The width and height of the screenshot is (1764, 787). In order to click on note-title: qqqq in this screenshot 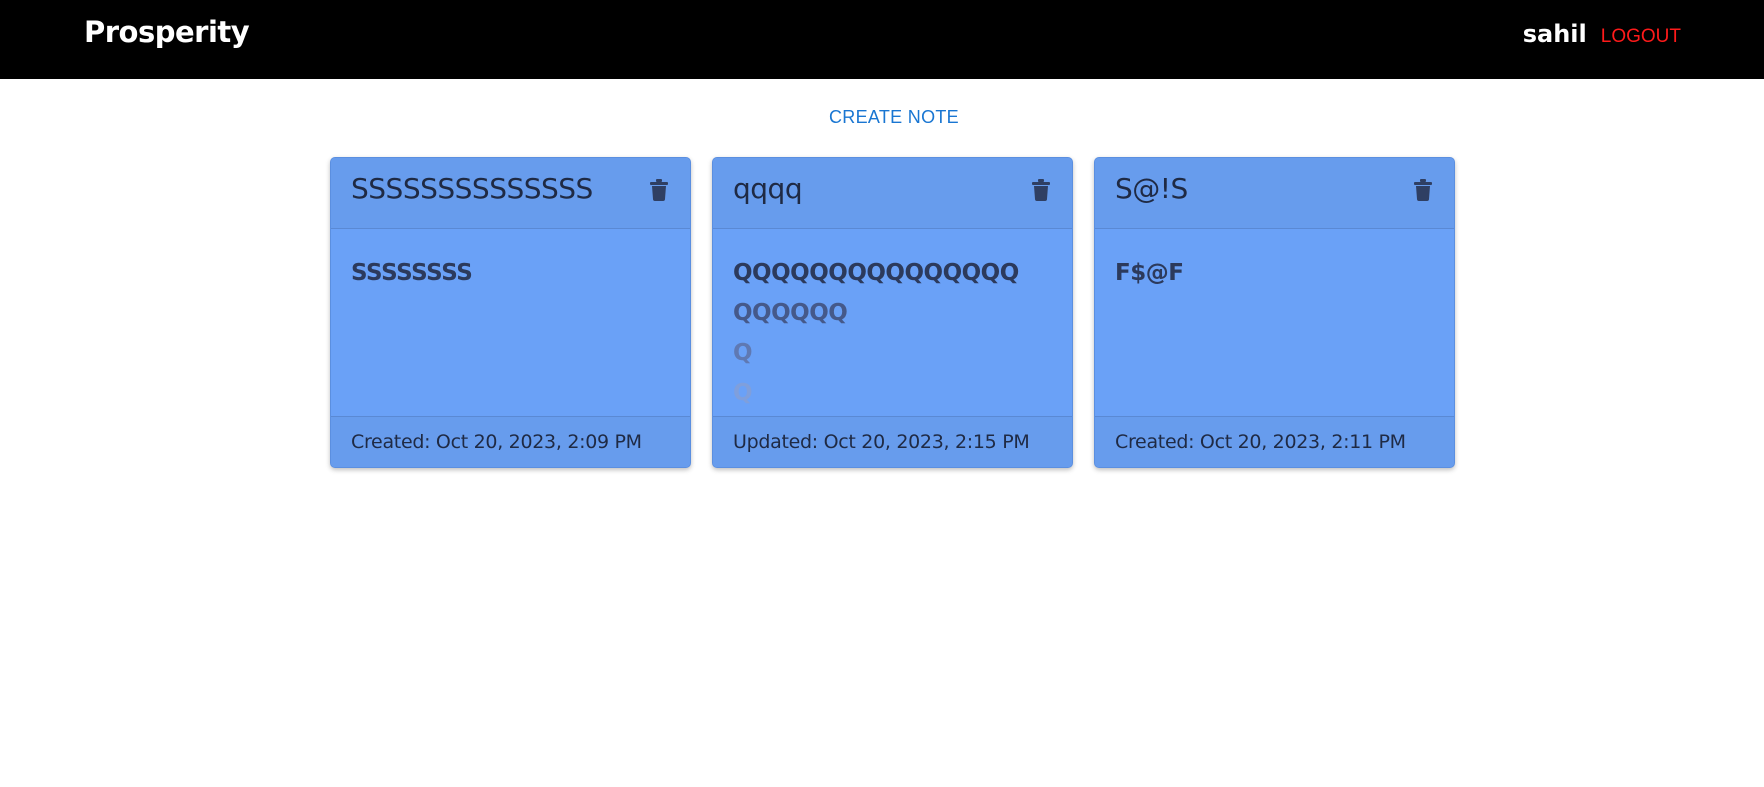, I will do `click(768, 188)`.